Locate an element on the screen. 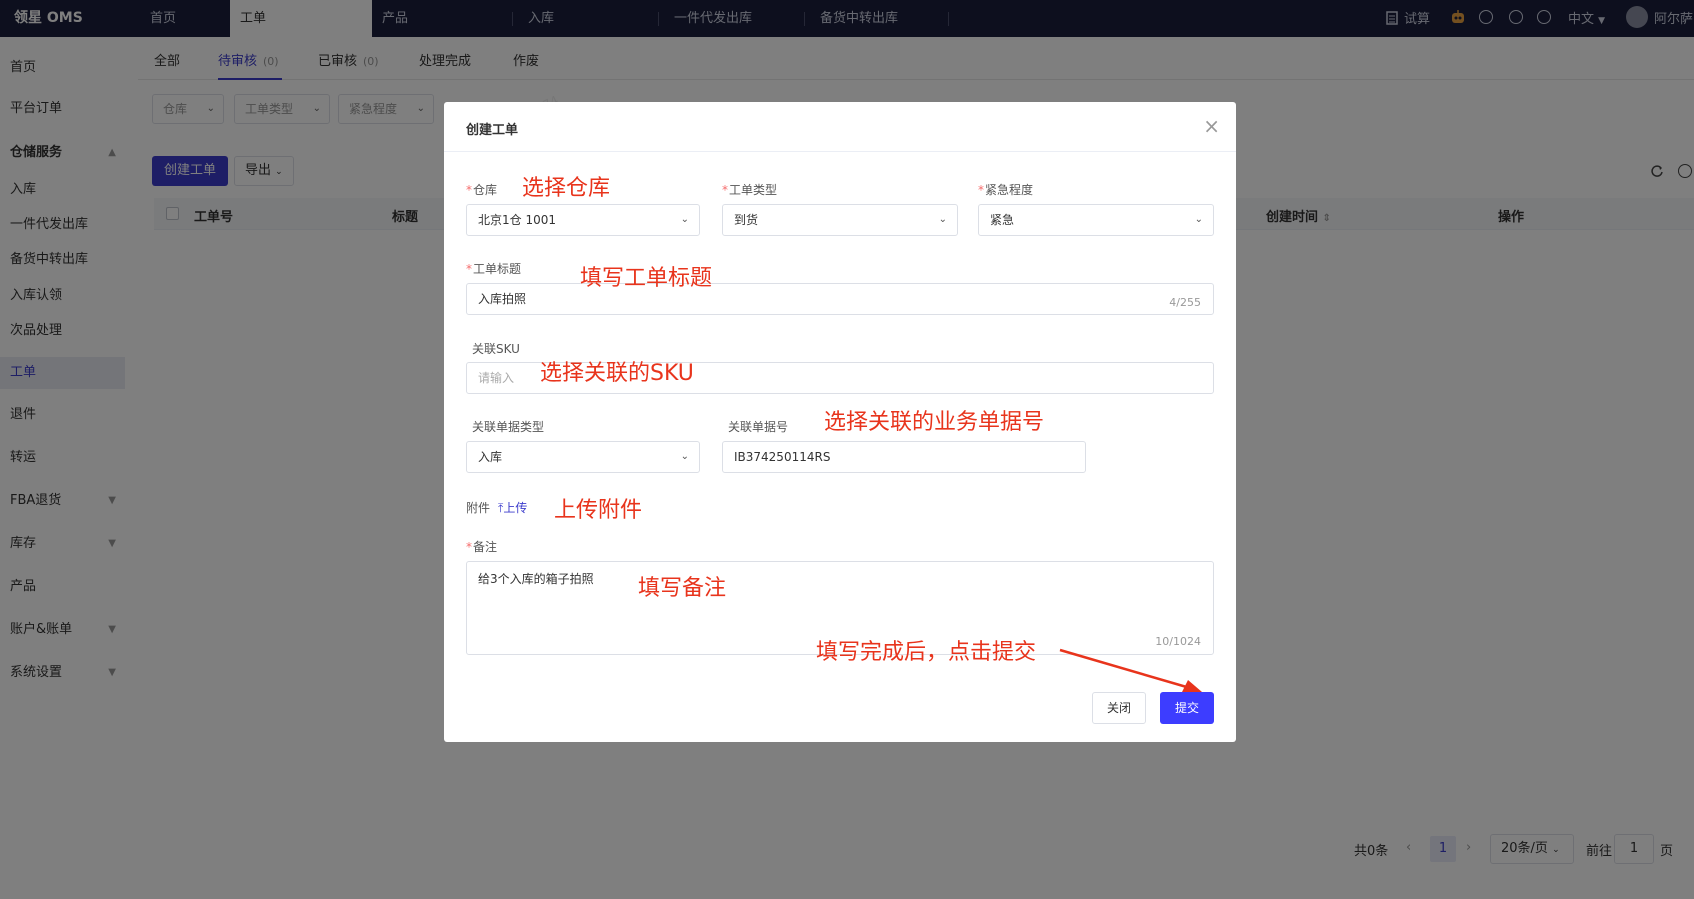 This screenshot has height=899, width=1694. warehouse-label: *仓库 is located at coordinates (481, 189).